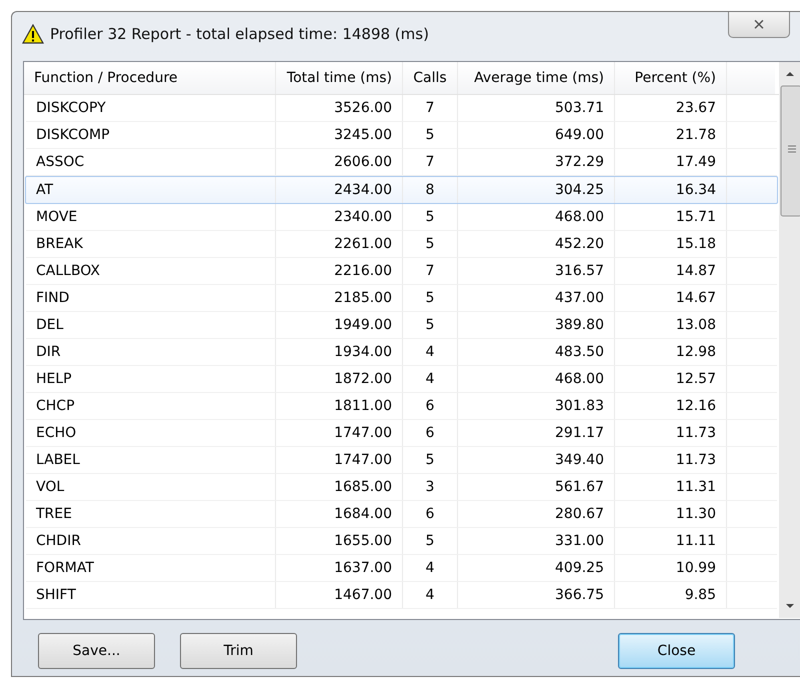 The width and height of the screenshot is (800, 679). What do you see at coordinates (151, 190) in the screenshot?
I see `table-cell: AT` at bounding box center [151, 190].